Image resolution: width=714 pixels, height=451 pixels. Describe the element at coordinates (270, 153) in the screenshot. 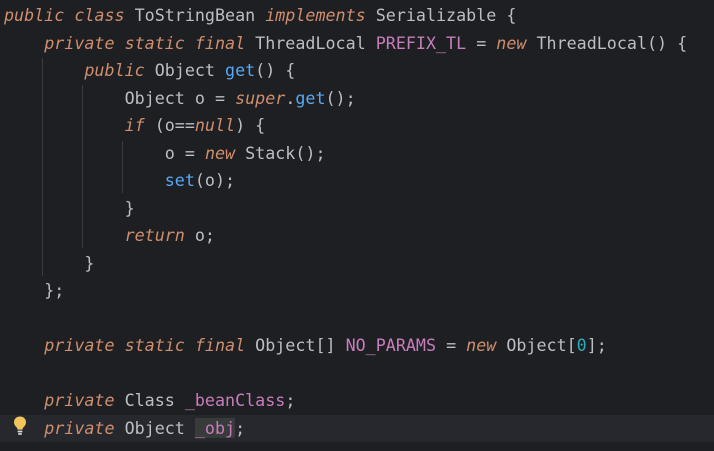

I see `type-name: Stack` at that location.